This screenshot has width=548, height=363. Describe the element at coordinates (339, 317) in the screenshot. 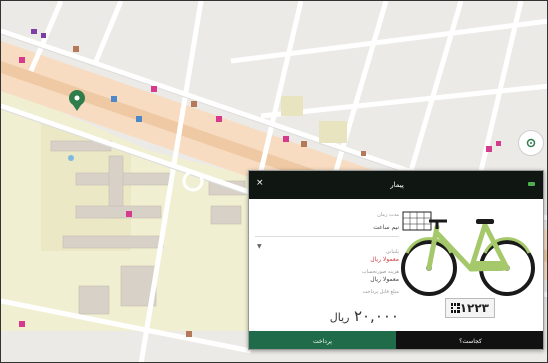

I see `price-unit: ریال` at that location.